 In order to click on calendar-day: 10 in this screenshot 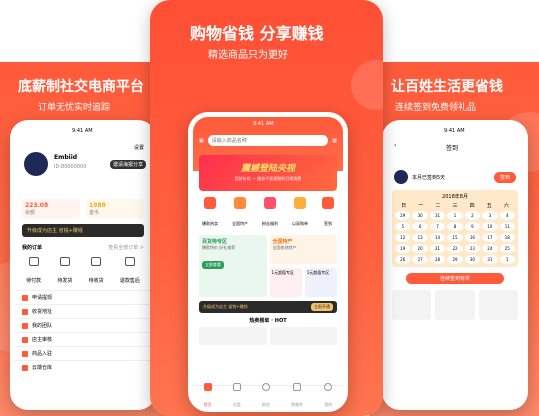, I will do `click(490, 226)`.